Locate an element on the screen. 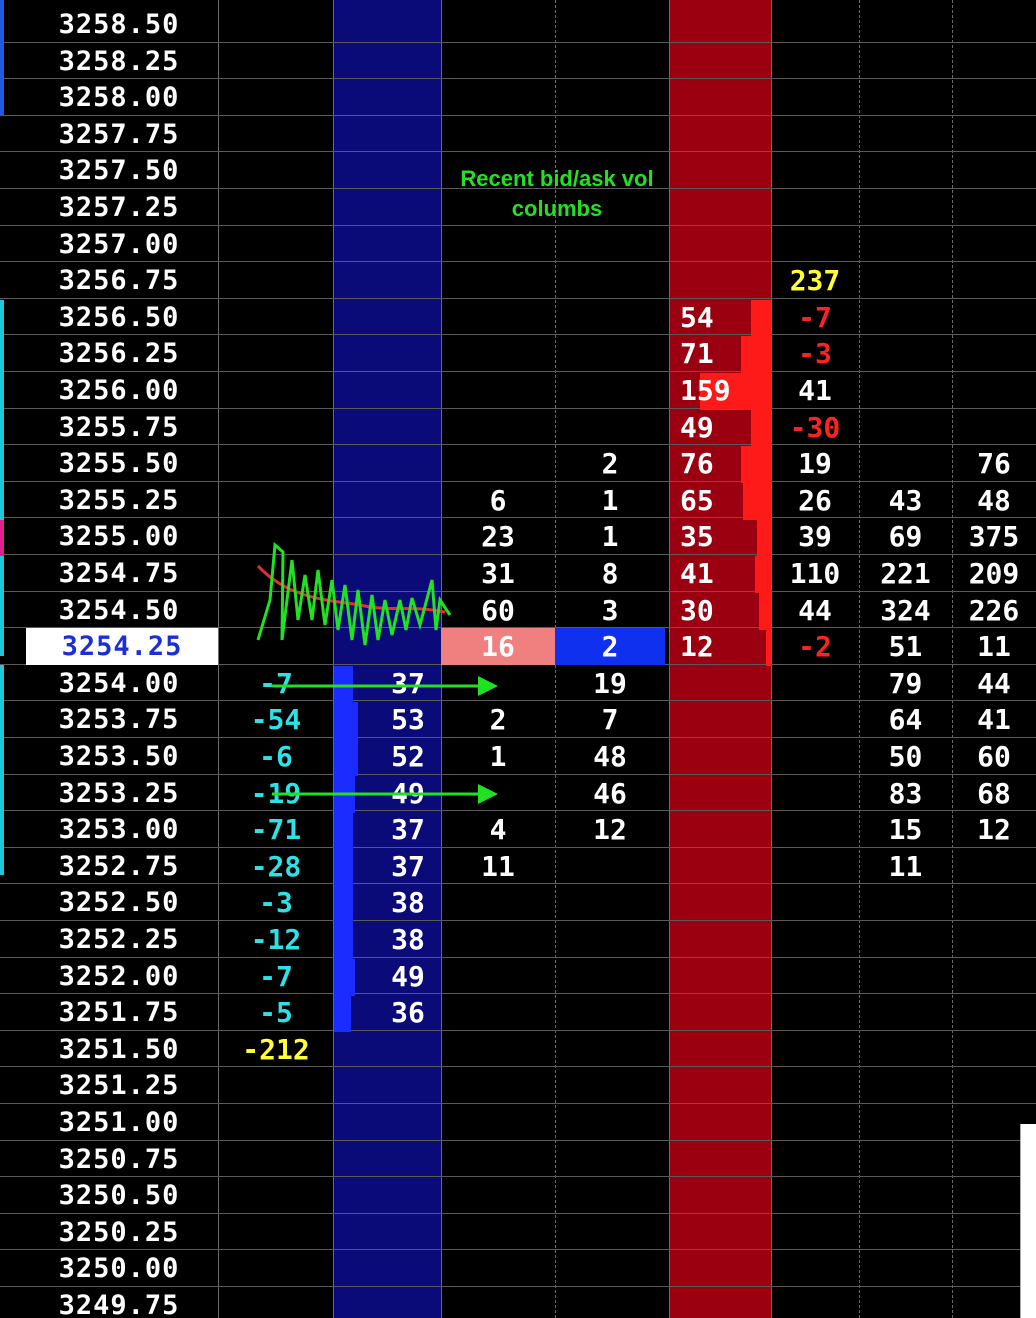 Image resolution: width=1036 pixels, height=1318 pixels. ask-delta-cell: 41 is located at coordinates (815, 390).